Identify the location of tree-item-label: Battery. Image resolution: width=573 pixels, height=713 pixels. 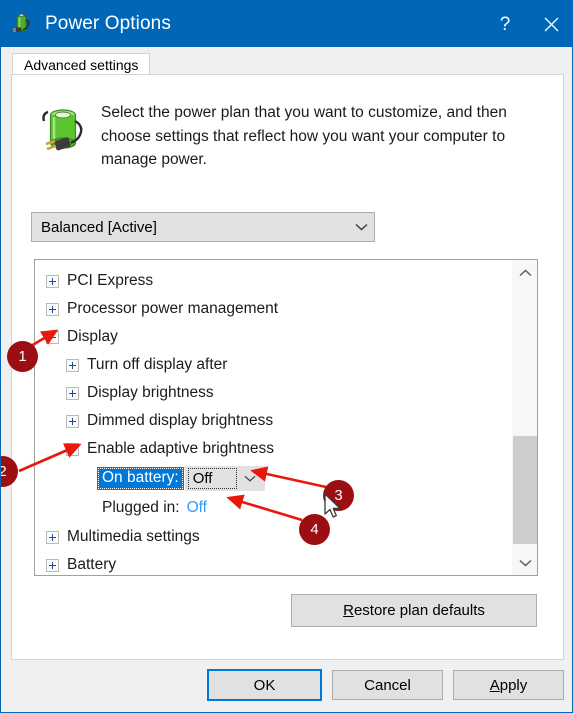
(92, 564).